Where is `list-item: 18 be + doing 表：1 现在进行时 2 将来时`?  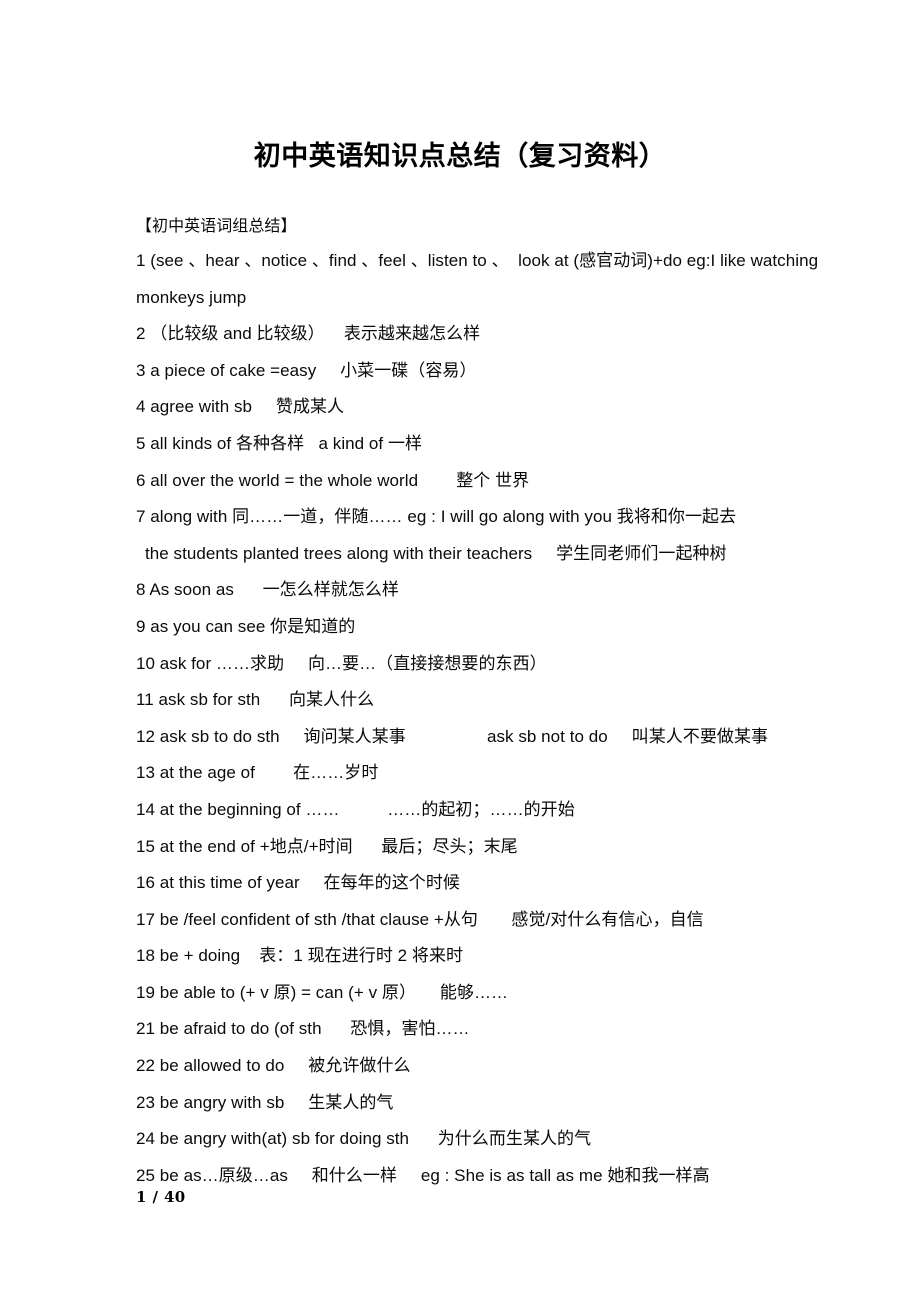 list-item: 18 be + doing 表：1 现在进行时 2 将来时 is located at coordinates (300, 956).